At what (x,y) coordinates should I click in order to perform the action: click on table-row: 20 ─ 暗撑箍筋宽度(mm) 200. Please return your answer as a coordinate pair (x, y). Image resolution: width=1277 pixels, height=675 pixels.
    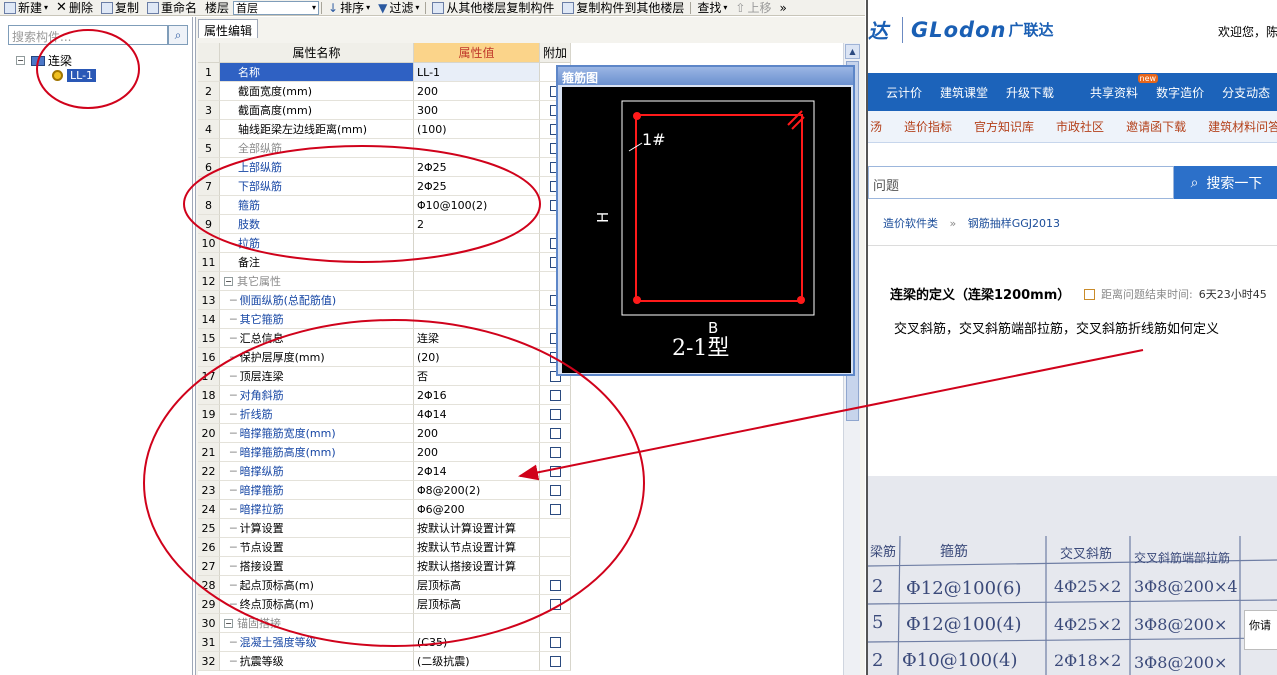
    Looking at the image, I should click on (384, 433).